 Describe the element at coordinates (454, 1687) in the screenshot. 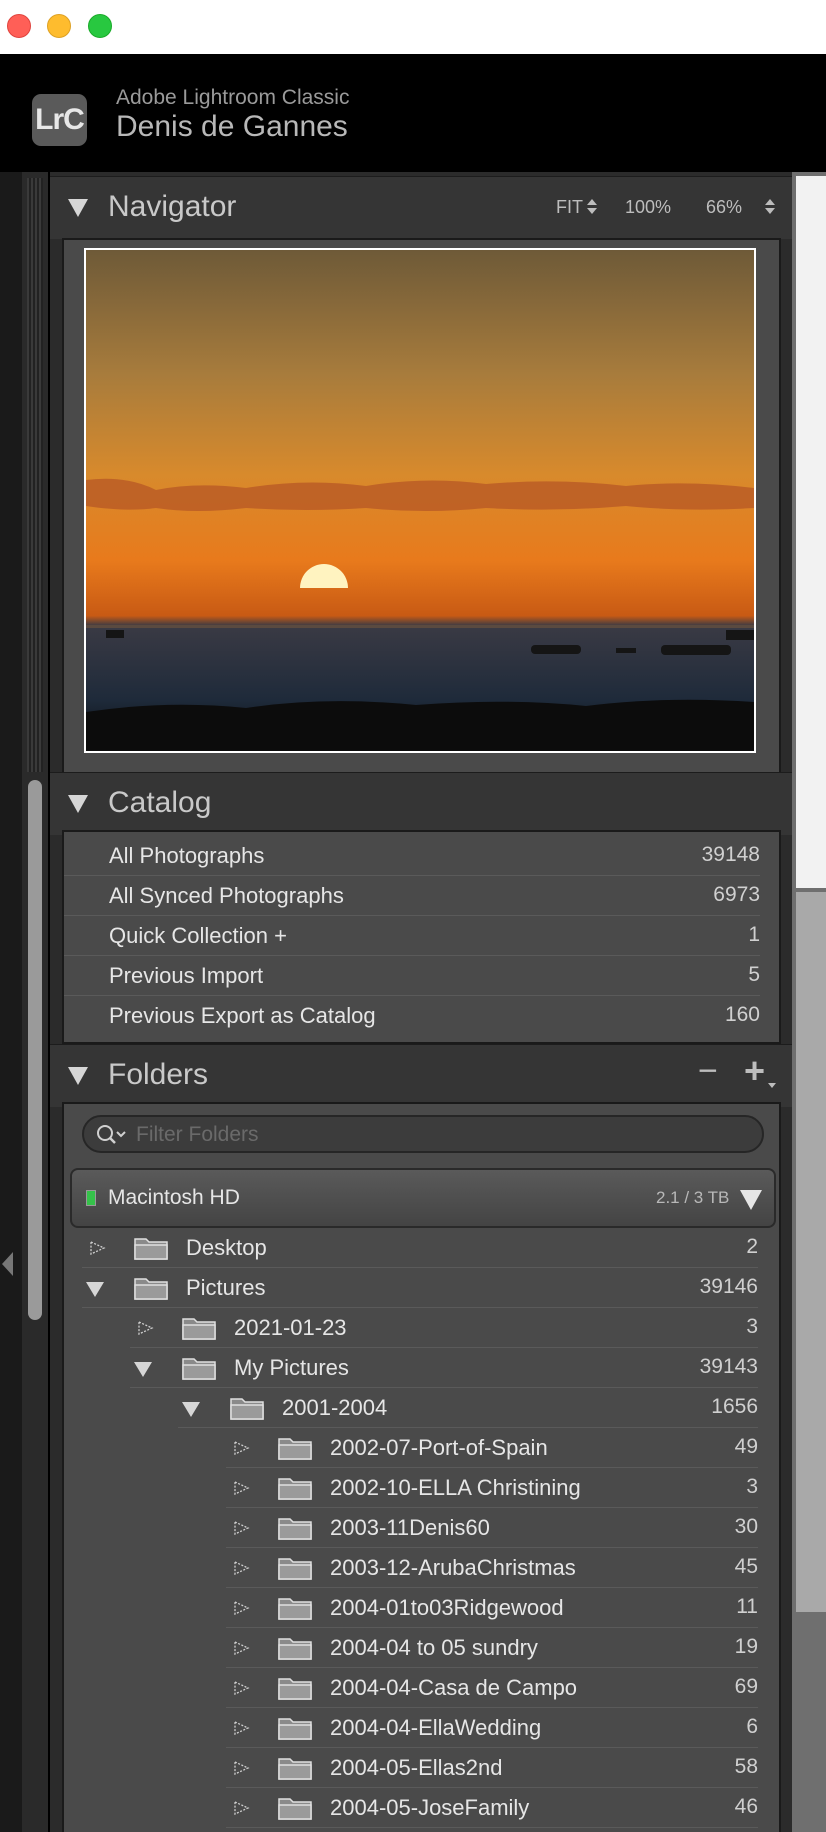

I see `folder-label: 2004-04-Casa de Campo` at that location.